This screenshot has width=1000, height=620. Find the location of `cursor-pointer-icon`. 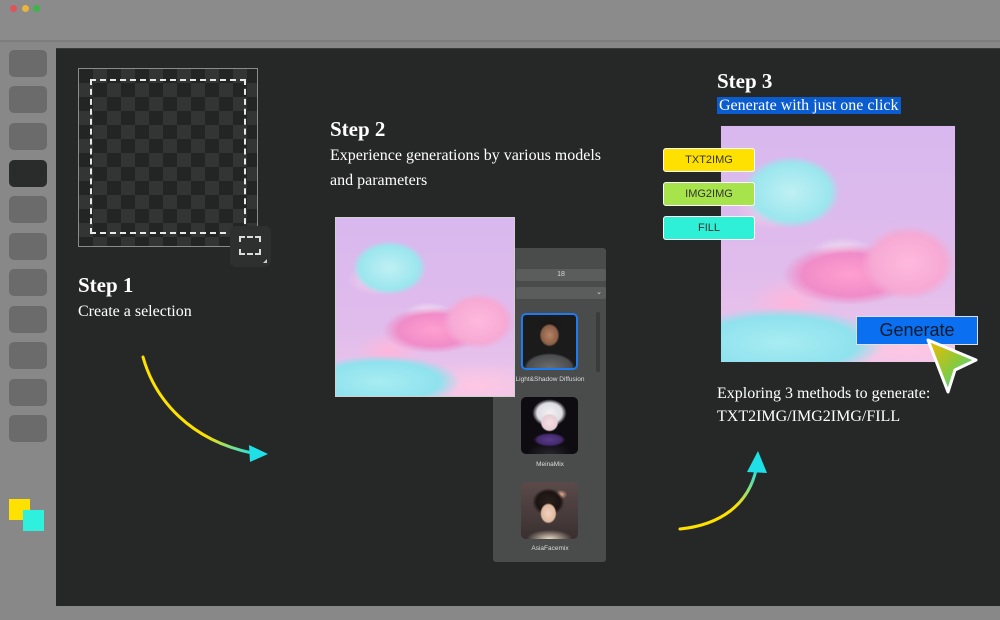

cursor-pointer-icon is located at coordinates (952, 366).